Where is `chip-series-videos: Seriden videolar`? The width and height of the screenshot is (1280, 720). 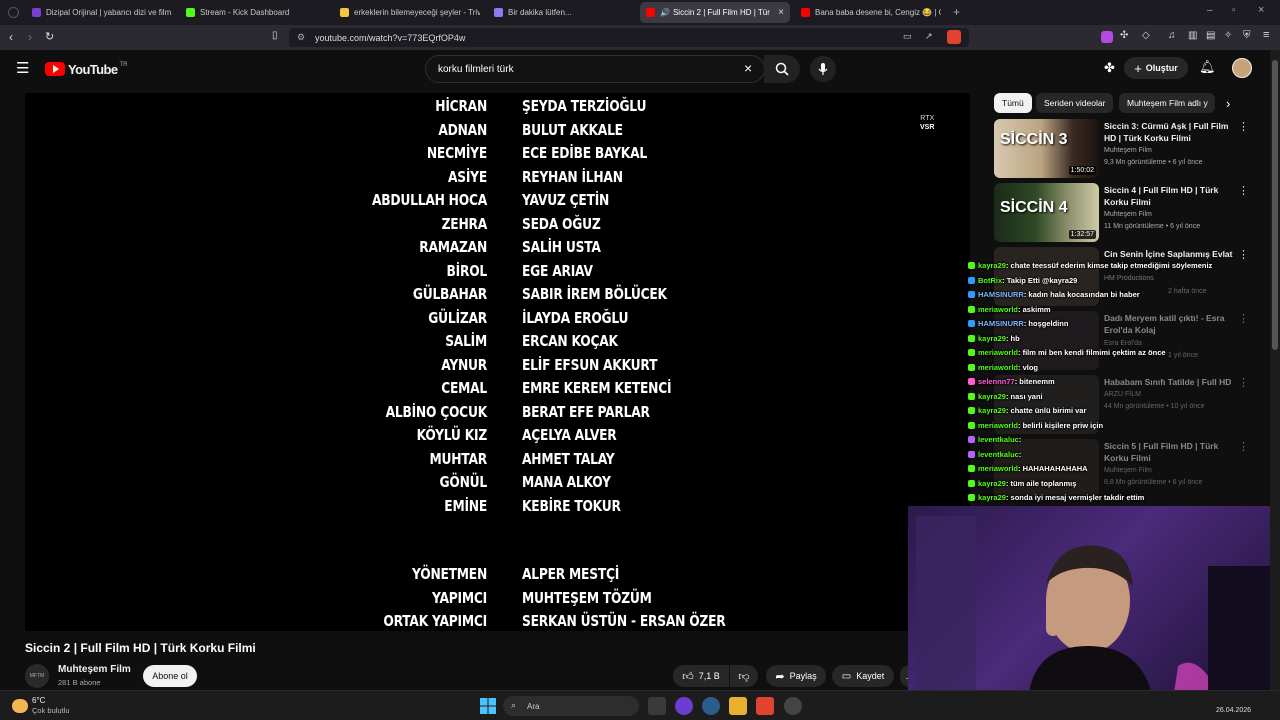
chip-series-videos: Seriden videolar is located at coordinates (1075, 103).